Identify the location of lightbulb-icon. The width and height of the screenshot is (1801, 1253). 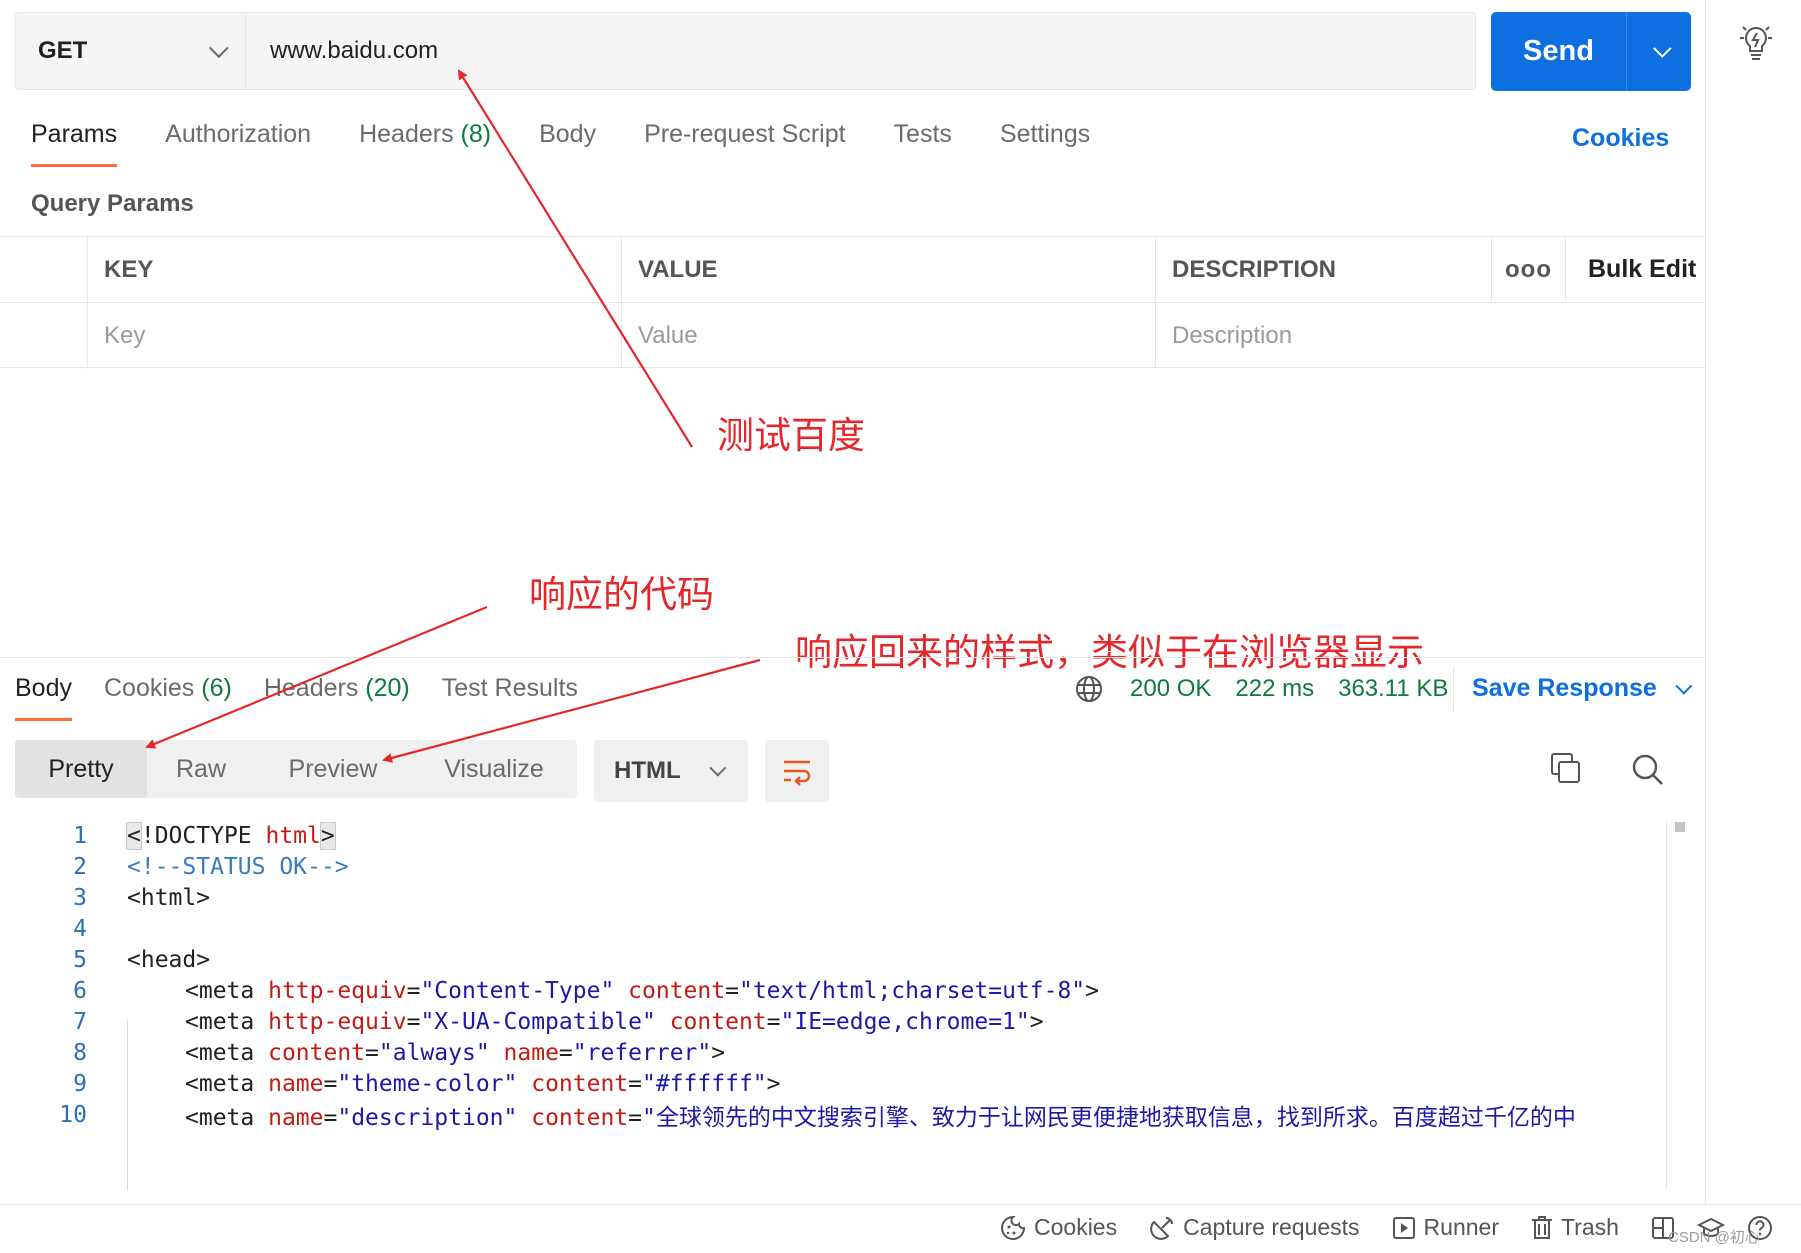
(1756, 42).